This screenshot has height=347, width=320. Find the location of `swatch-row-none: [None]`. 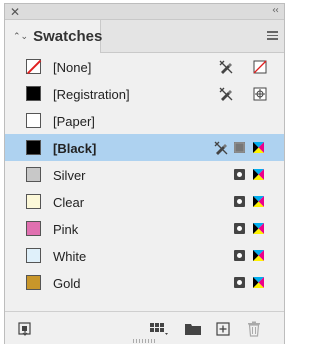

swatch-row-none: [None] is located at coordinates (144, 66).